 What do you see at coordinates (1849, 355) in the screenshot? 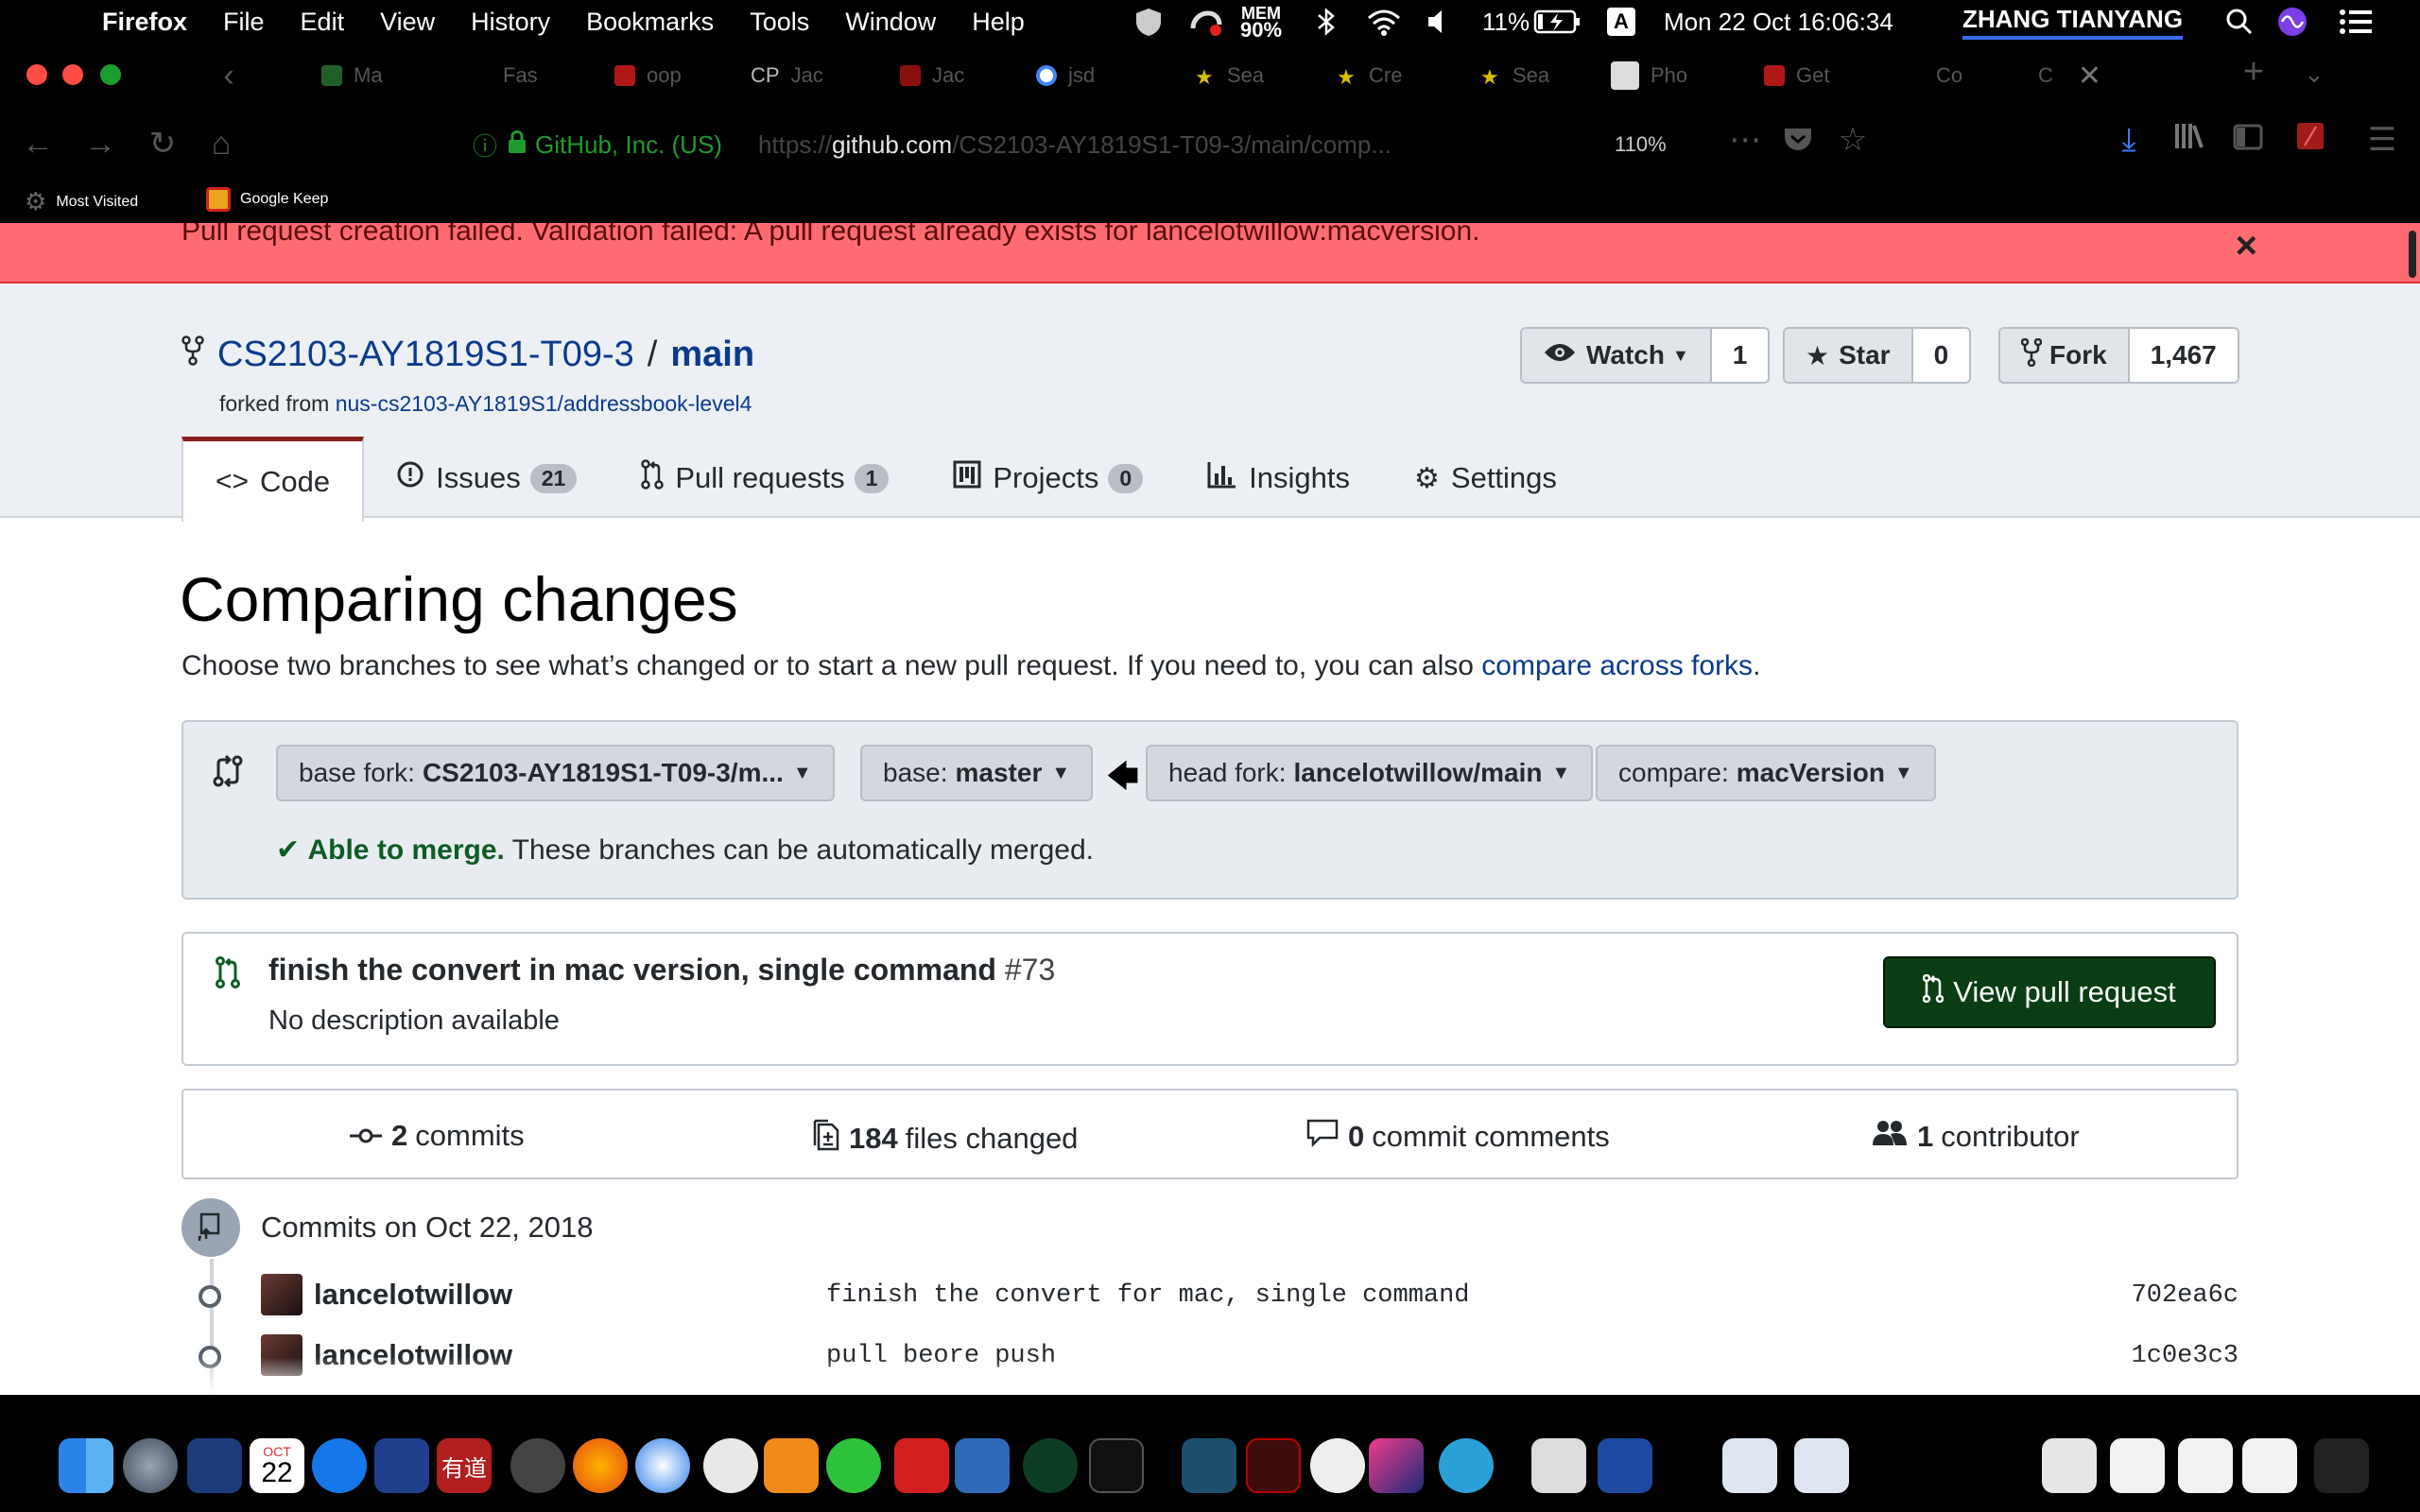
I see `star-button: ★ Star` at bounding box center [1849, 355].